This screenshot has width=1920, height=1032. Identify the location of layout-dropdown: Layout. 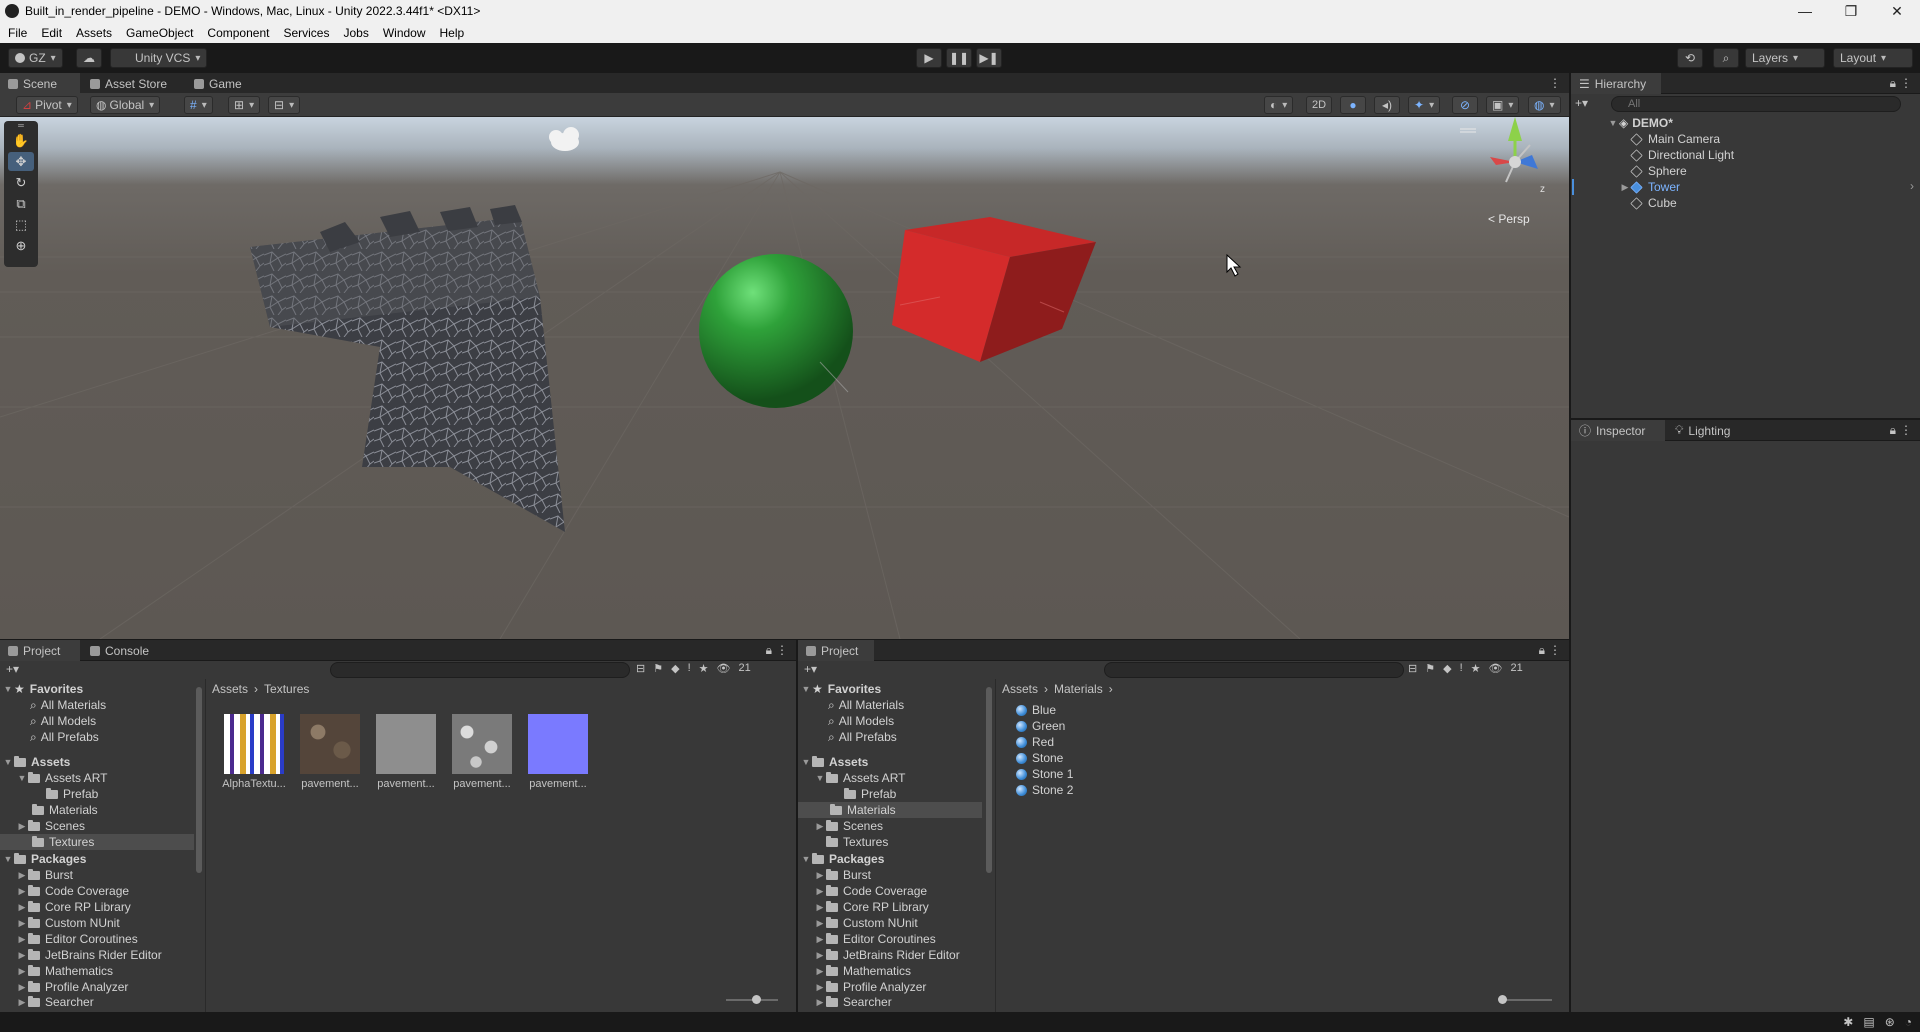
(1873, 58).